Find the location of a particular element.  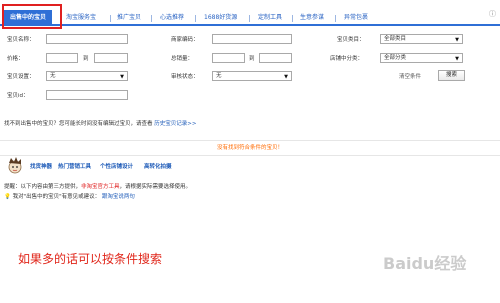

code-label: 商家编码： is located at coordinates (185, 40).